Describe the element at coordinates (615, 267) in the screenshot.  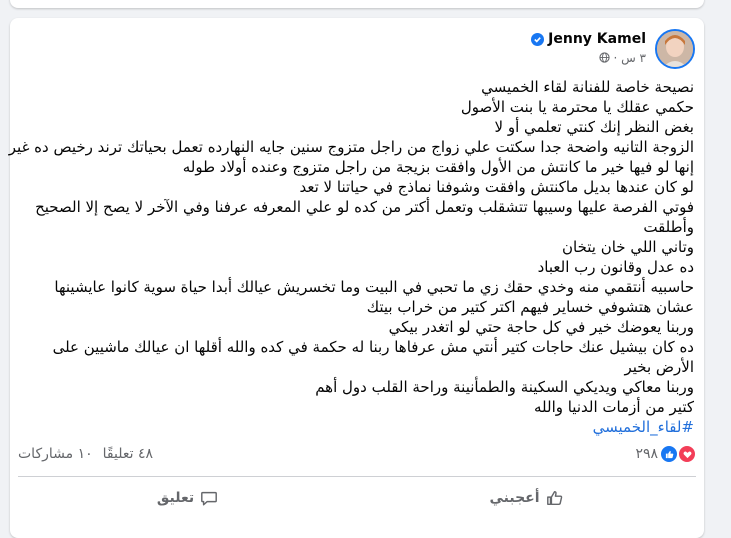
I see `post-line: ده عدل وقانون رب العباد` at that location.